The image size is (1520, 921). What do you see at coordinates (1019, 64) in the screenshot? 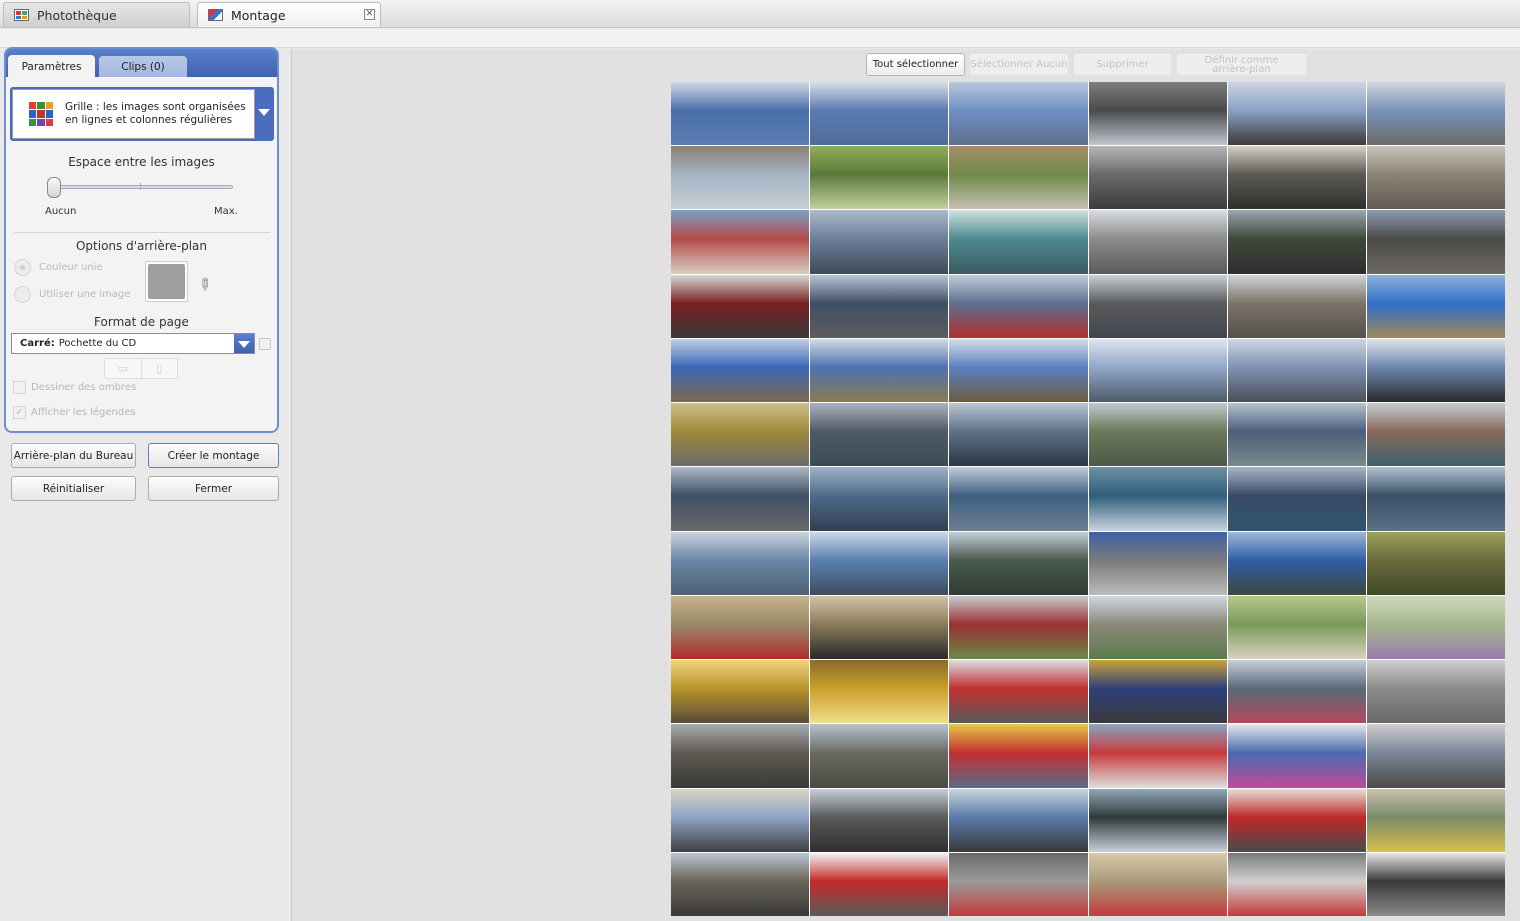
I see `select-none-button: Sélectionner Aucun` at bounding box center [1019, 64].